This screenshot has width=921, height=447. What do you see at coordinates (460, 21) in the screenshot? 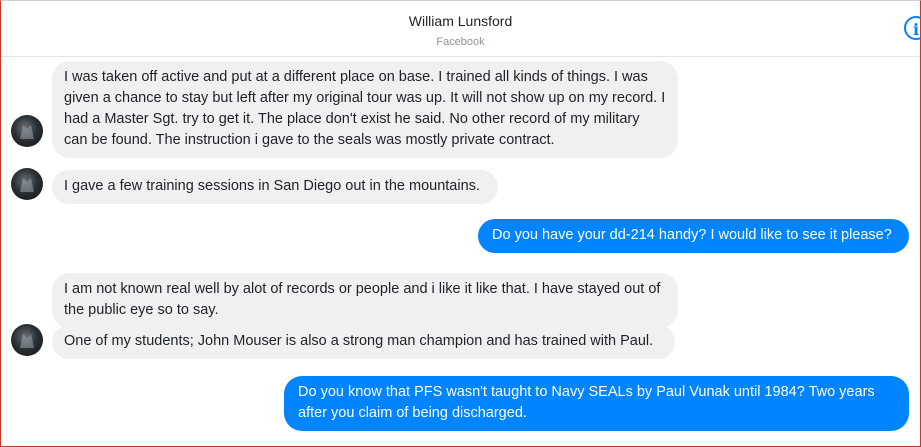
I see `contact-name: William Lunsford` at bounding box center [460, 21].